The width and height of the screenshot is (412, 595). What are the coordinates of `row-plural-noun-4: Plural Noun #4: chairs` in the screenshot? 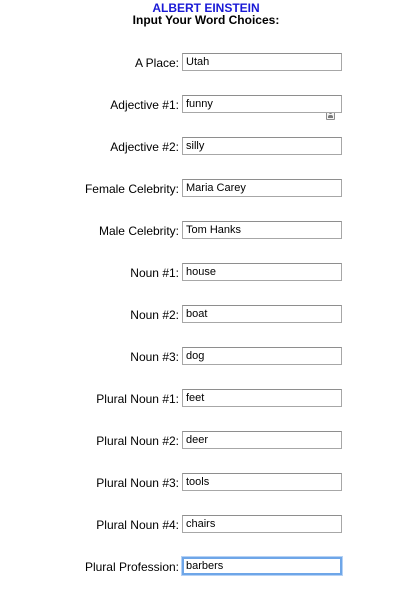 It's located at (206, 525).